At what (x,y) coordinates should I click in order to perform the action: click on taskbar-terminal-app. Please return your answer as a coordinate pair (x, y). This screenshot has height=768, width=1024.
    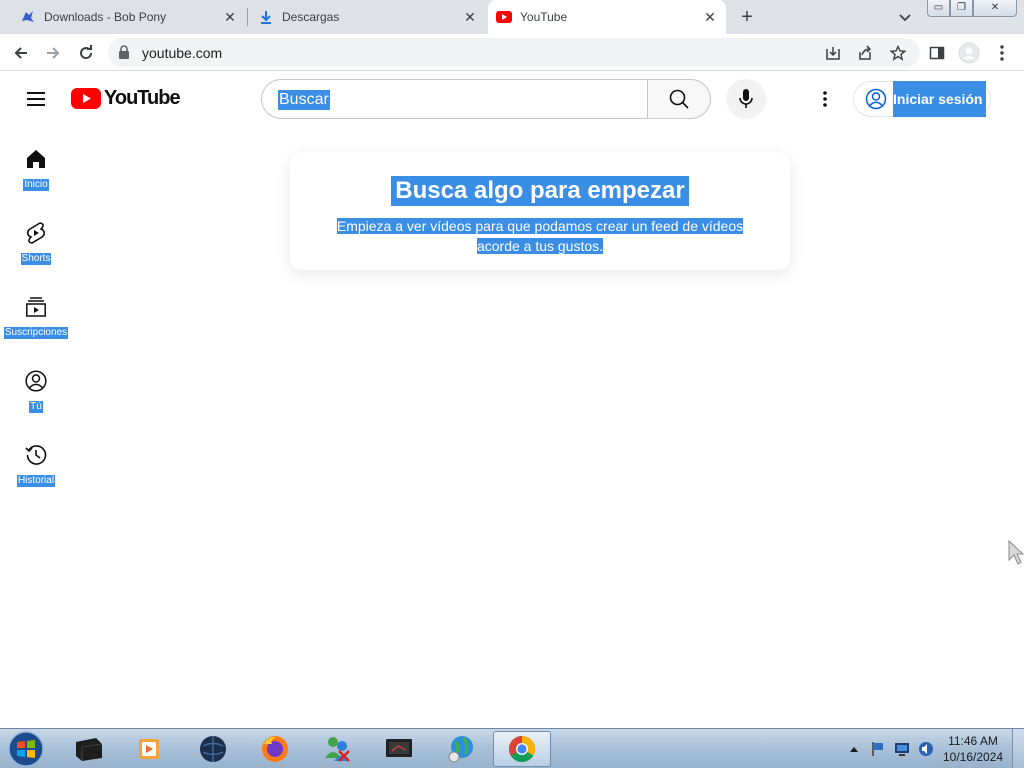
    Looking at the image, I should click on (89, 749).